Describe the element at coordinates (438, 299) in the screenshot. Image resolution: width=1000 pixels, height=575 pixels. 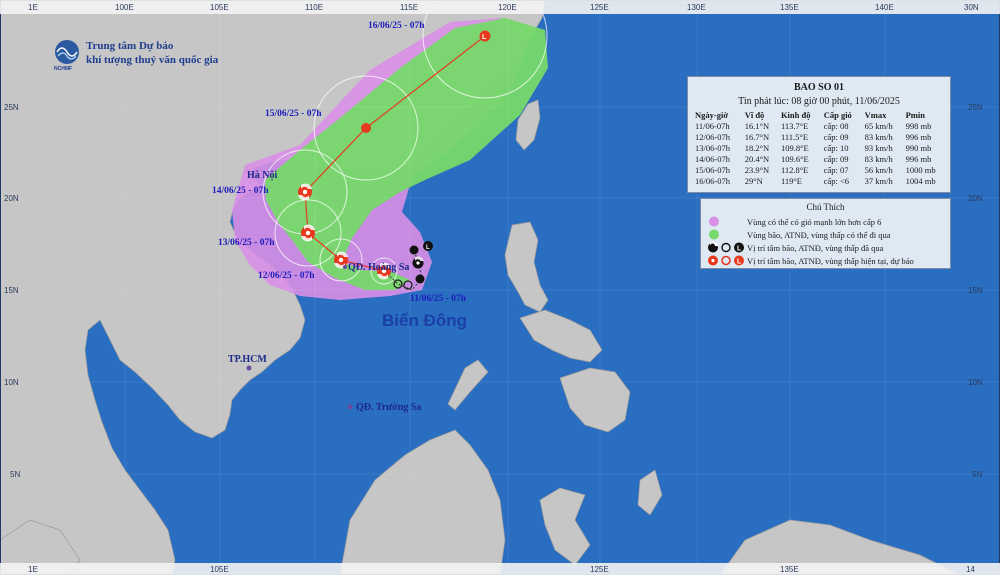
I see `label-11-06: 11/06/25 - 07h` at that location.